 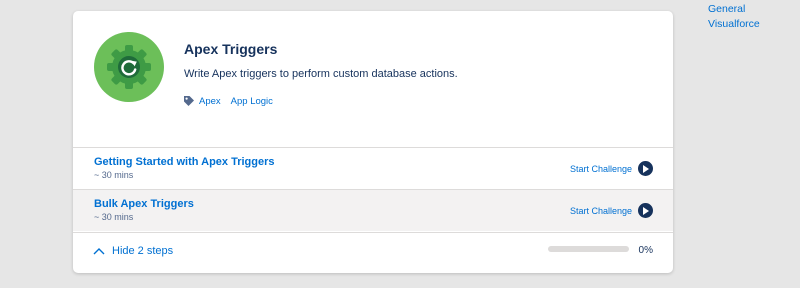 What do you see at coordinates (144, 204) in the screenshot?
I see `step-title-link: Bulk Apex Triggers` at bounding box center [144, 204].